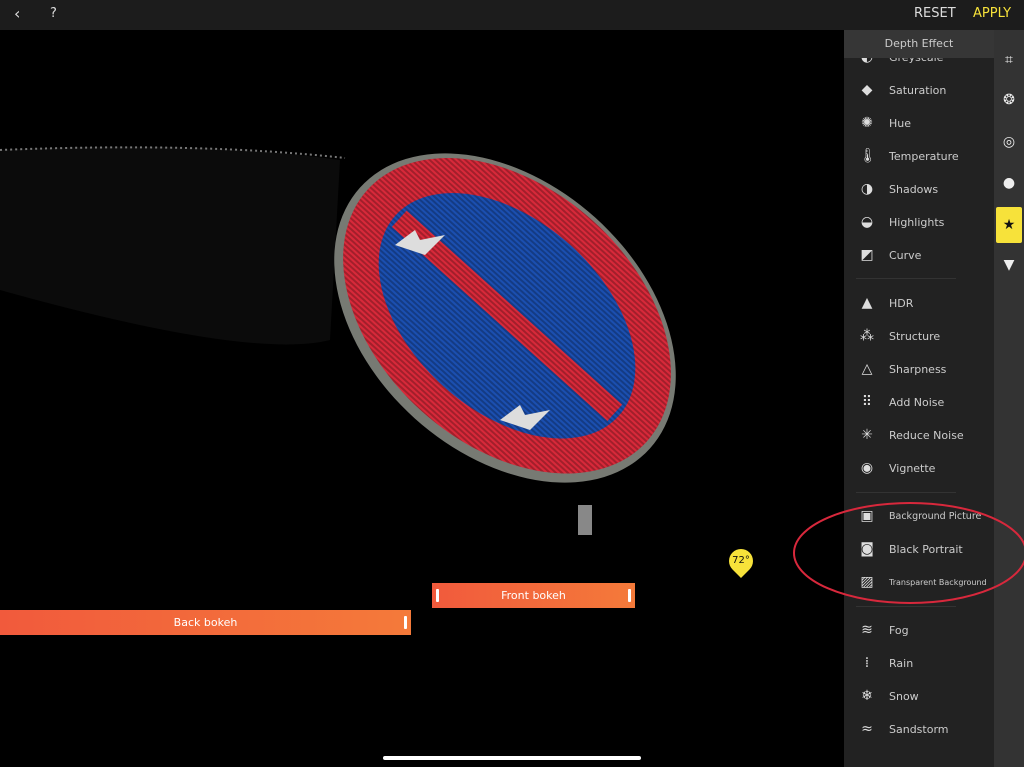  What do you see at coordinates (1009, 225) in the screenshot?
I see `magic-wand-icon: ★` at bounding box center [1009, 225].